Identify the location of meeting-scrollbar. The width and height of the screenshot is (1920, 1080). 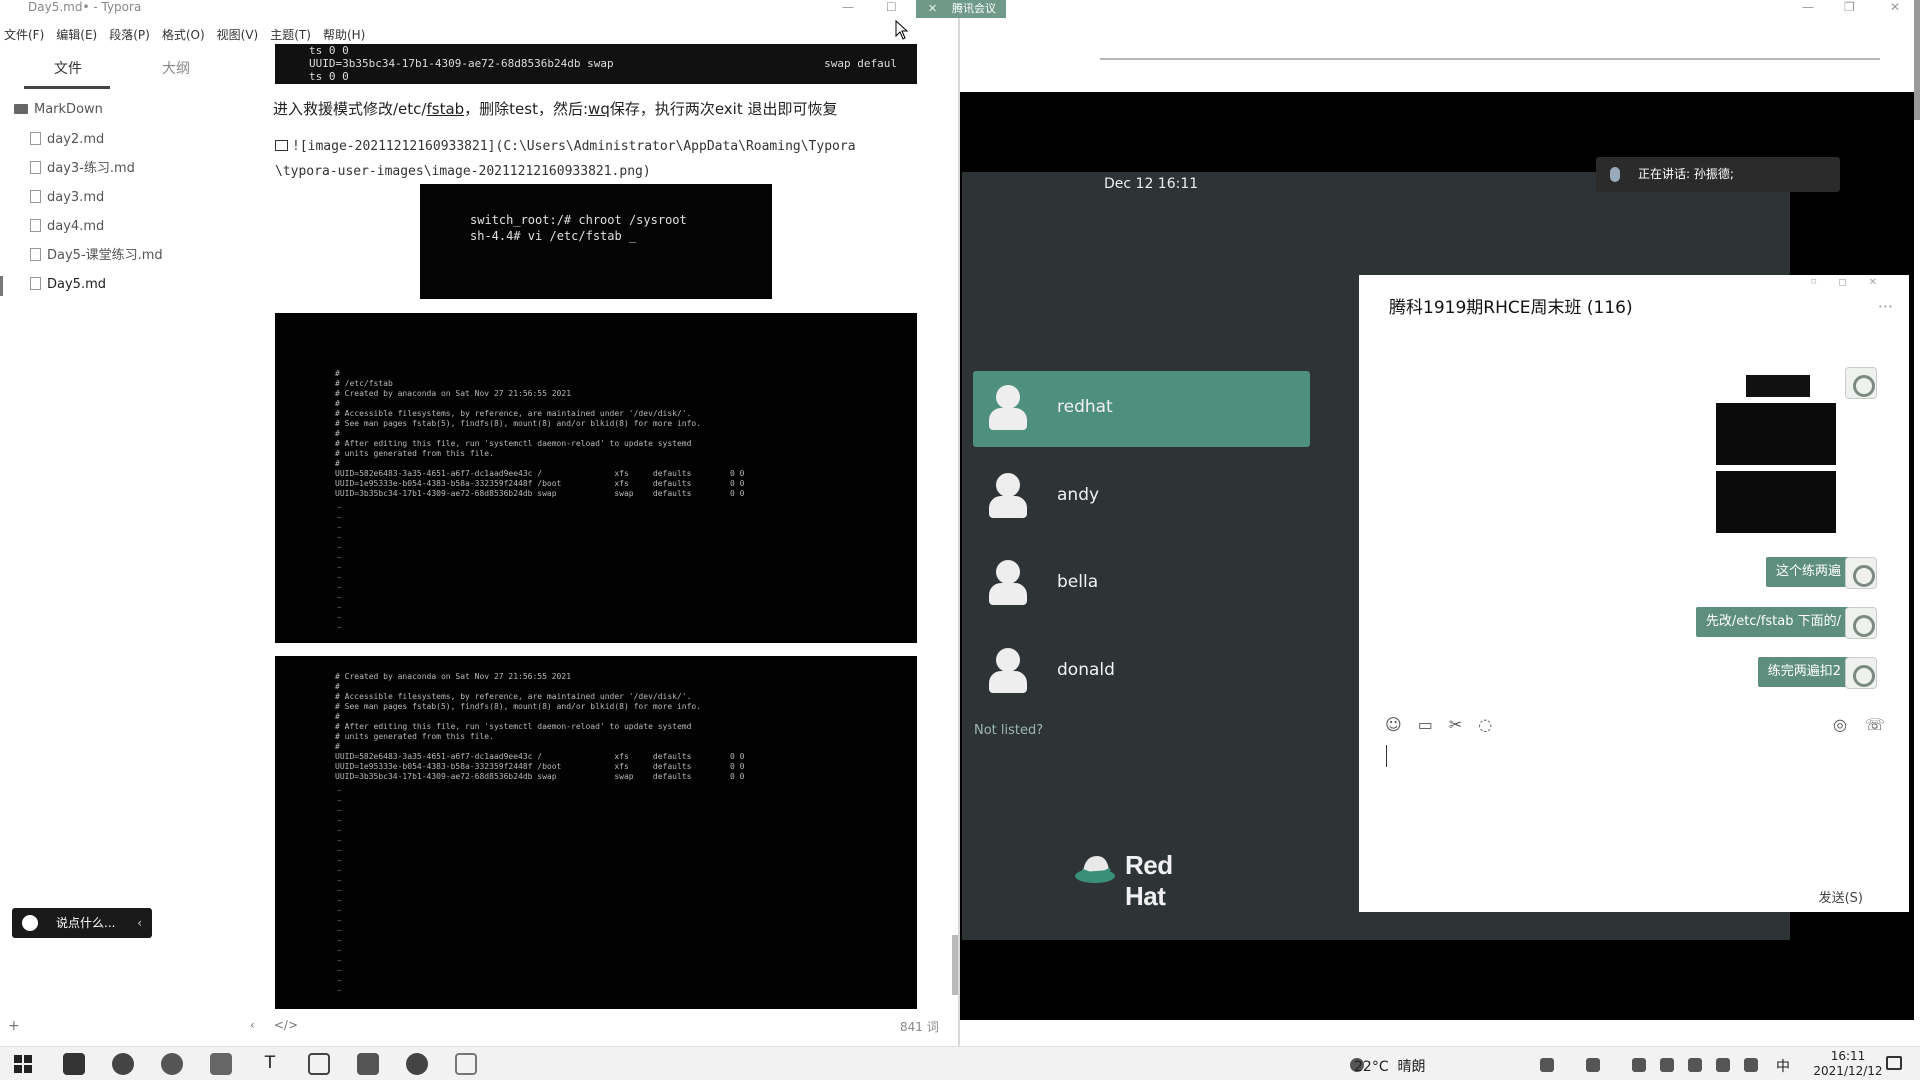
(1917, 60).